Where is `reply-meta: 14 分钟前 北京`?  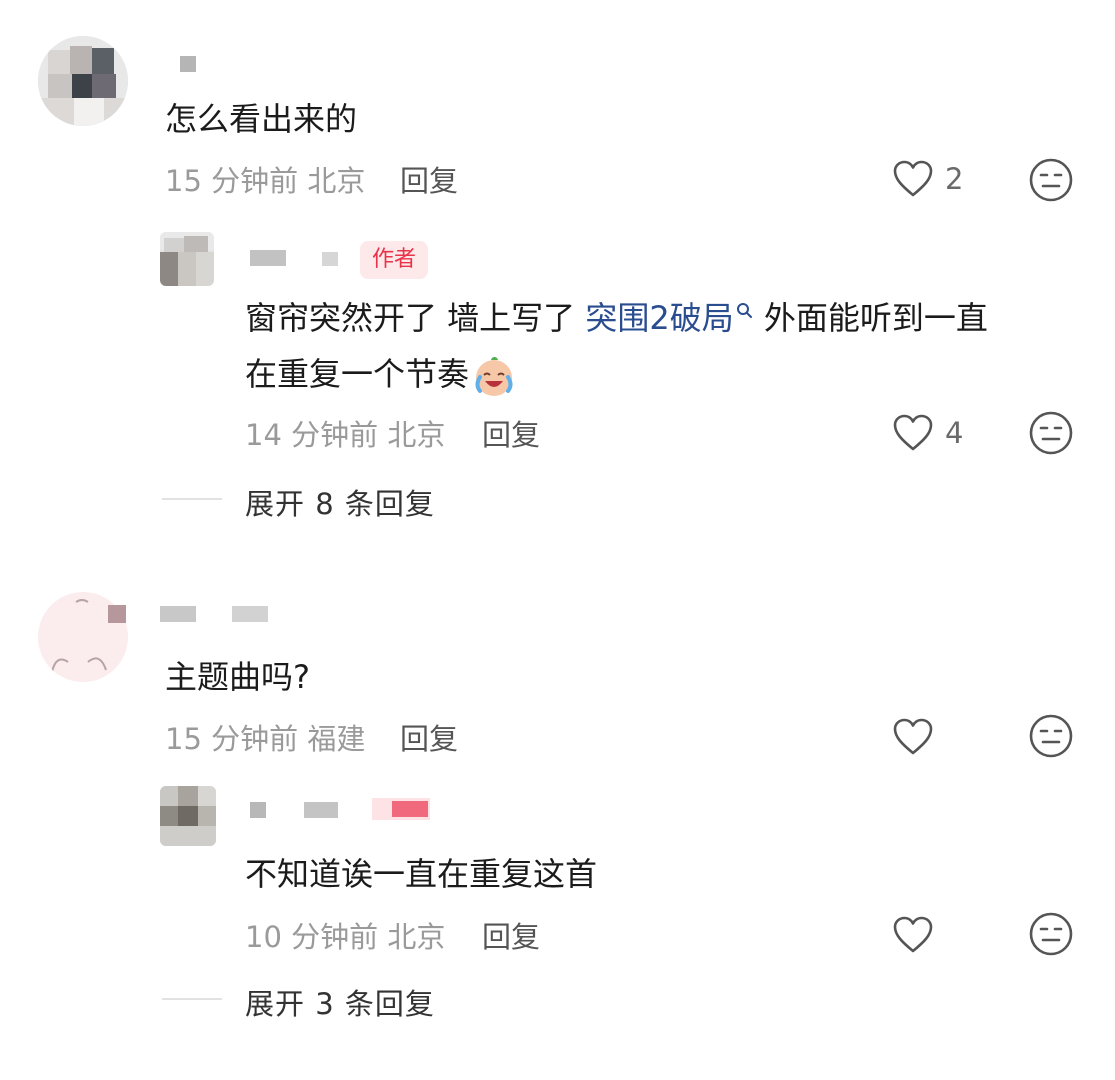
reply-meta: 14 分钟前 北京 is located at coordinates (345, 433).